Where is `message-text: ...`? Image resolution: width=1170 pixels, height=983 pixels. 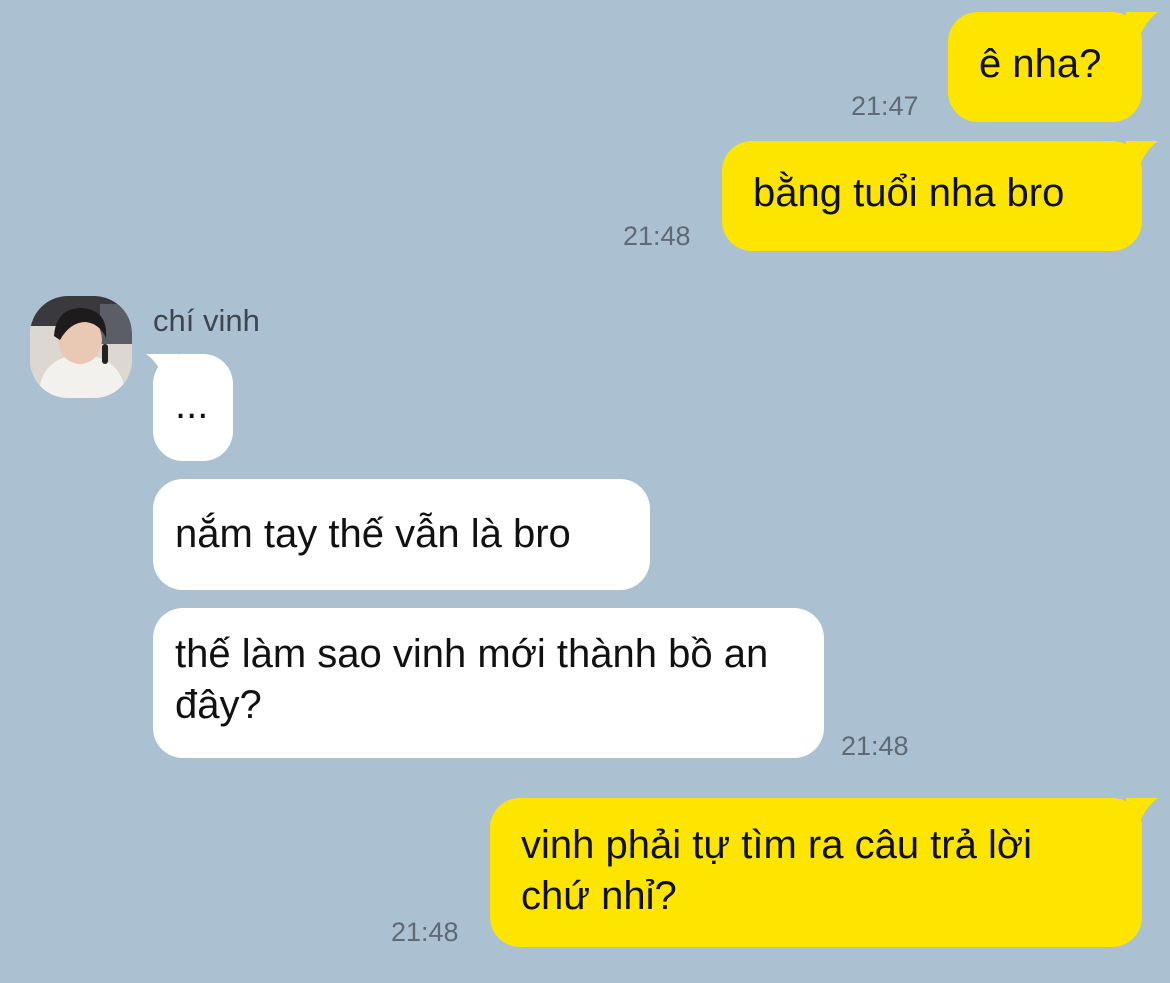 message-text: ... is located at coordinates (192, 405).